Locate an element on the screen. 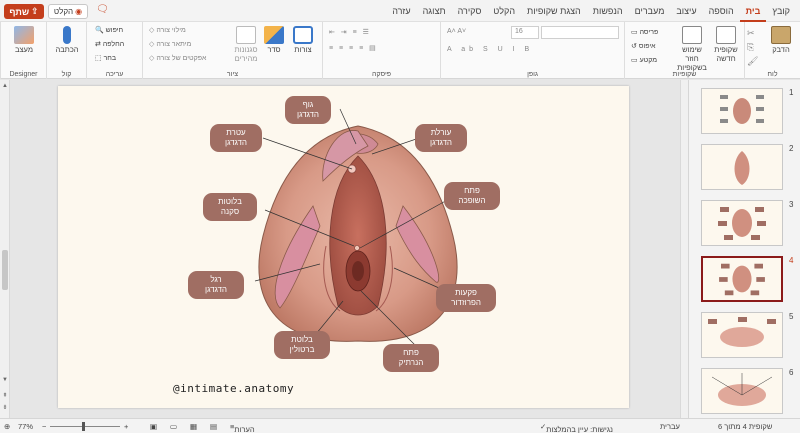  reset-button: ↺ איפוס is located at coordinates (643, 46).